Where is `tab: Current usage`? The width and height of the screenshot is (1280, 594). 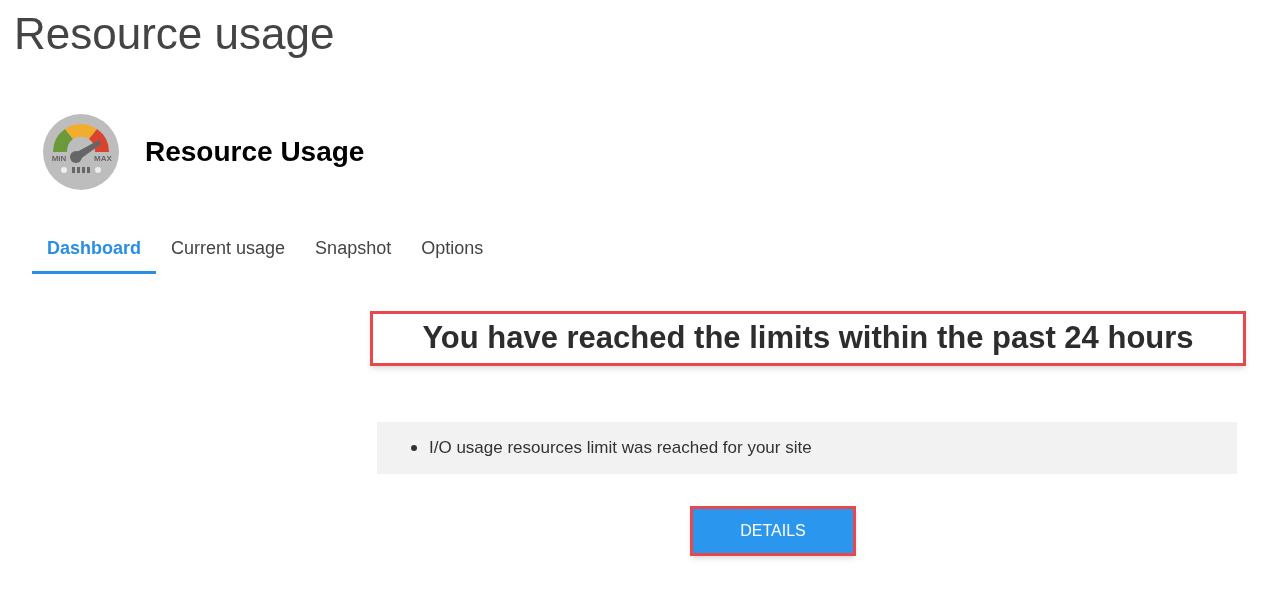 tab: Current usage is located at coordinates (228, 250).